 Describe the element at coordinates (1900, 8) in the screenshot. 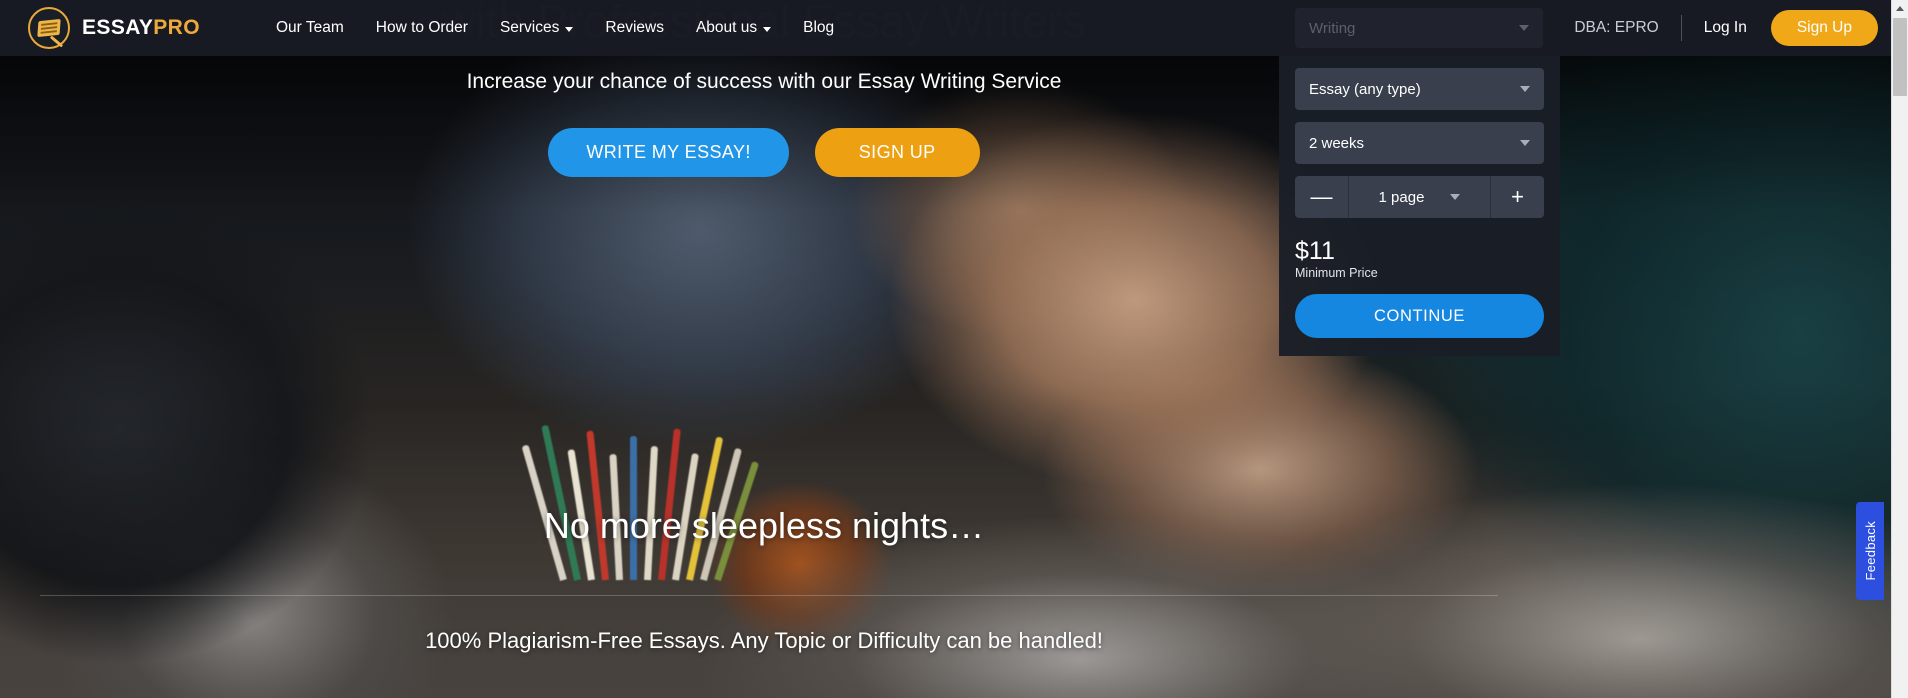

I see `scroll-up-arrow-icon` at that location.